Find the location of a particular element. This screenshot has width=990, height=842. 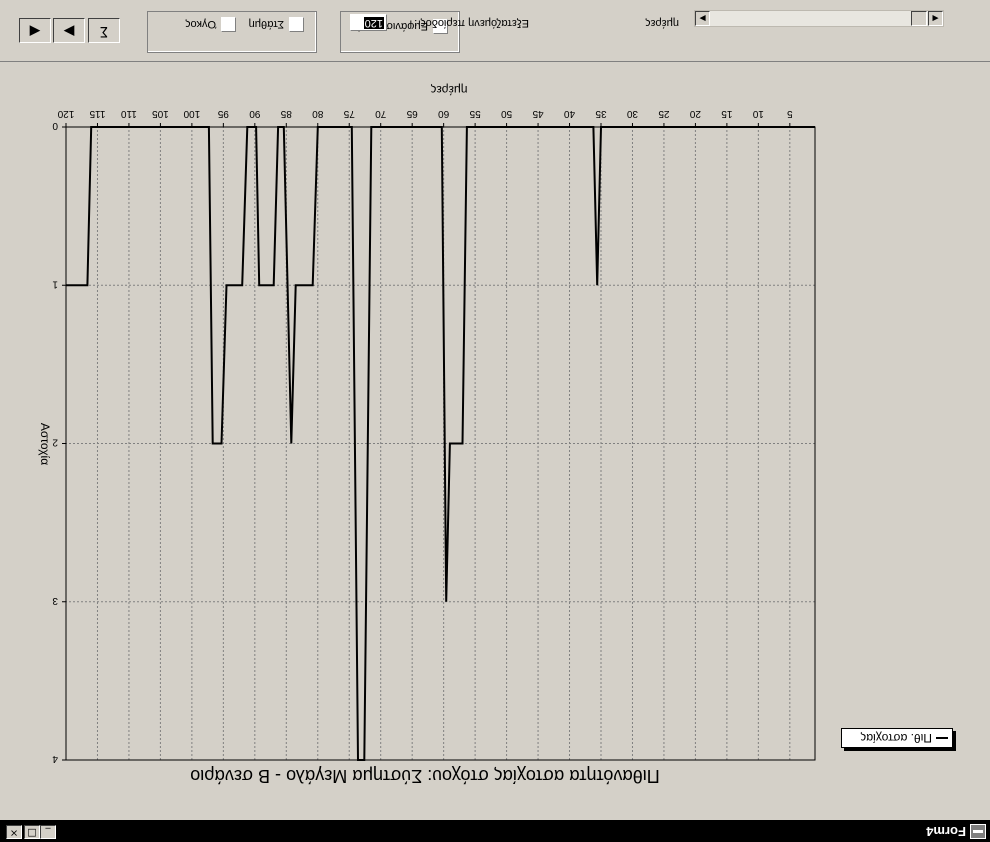

x-tick-label: 20 is located at coordinates (695, 113).